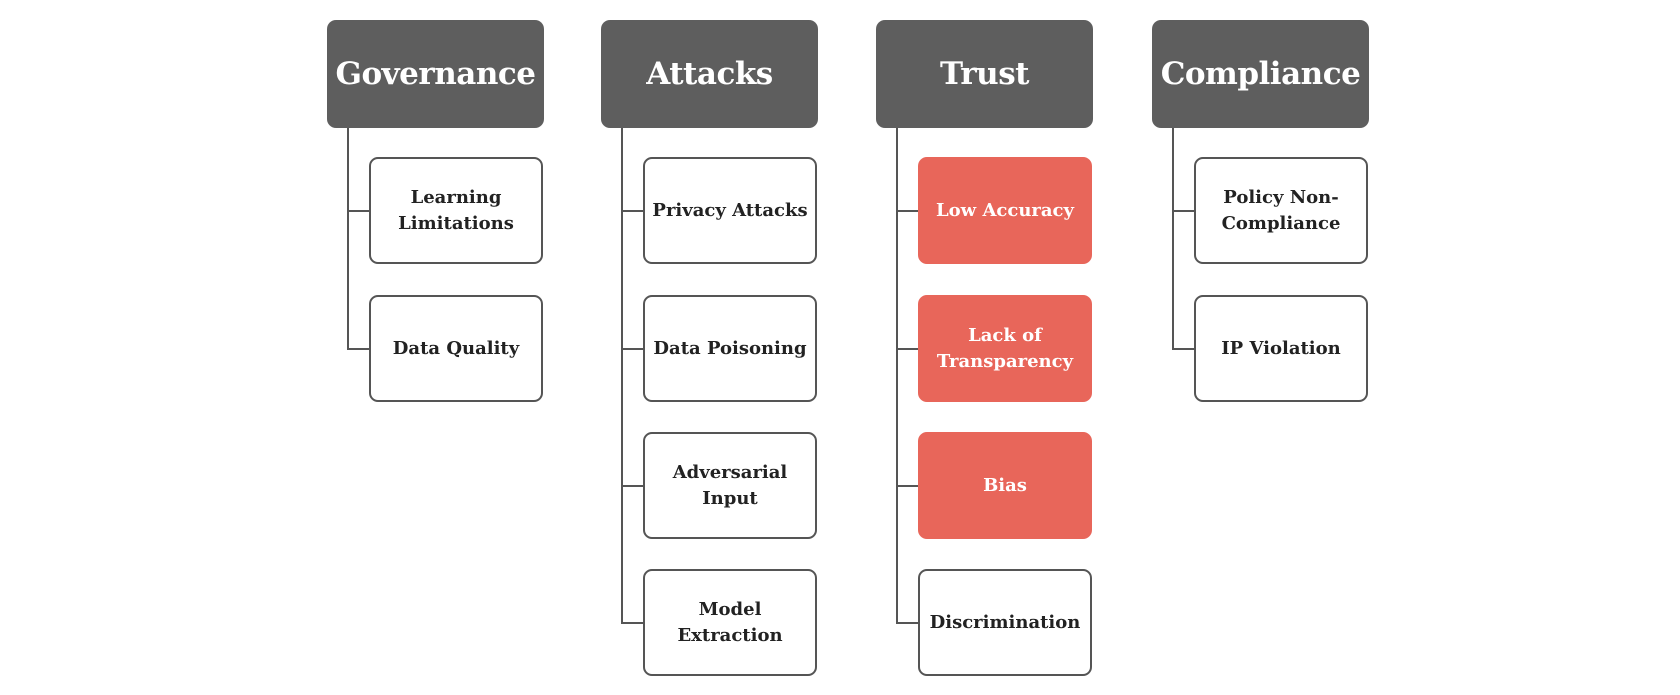 This screenshot has width=1680, height=695. What do you see at coordinates (1281, 348) in the screenshot?
I see `risk-item: IP Violation` at bounding box center [1281, 348].